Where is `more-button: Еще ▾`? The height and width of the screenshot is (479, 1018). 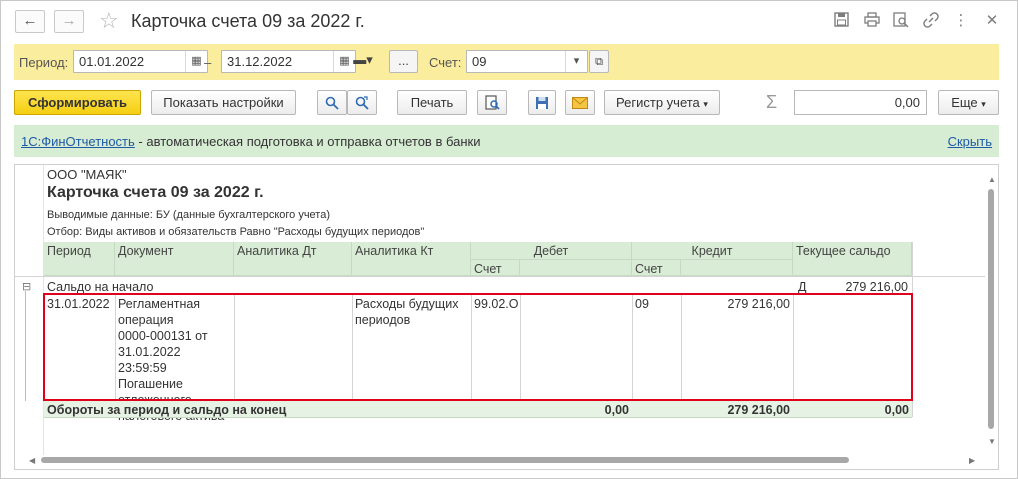 more-button: Еще ▾ is located at coordinates (968, 102).